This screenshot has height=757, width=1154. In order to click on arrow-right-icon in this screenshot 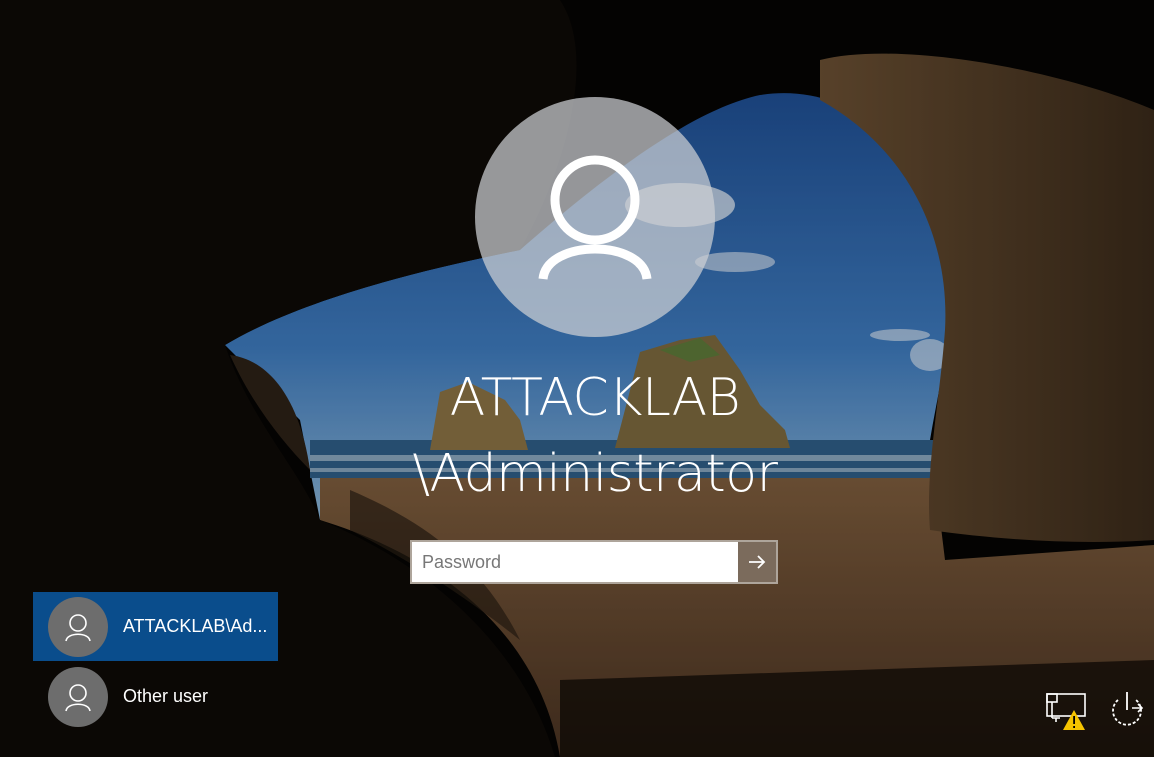, I will do `click(757, 562)`.